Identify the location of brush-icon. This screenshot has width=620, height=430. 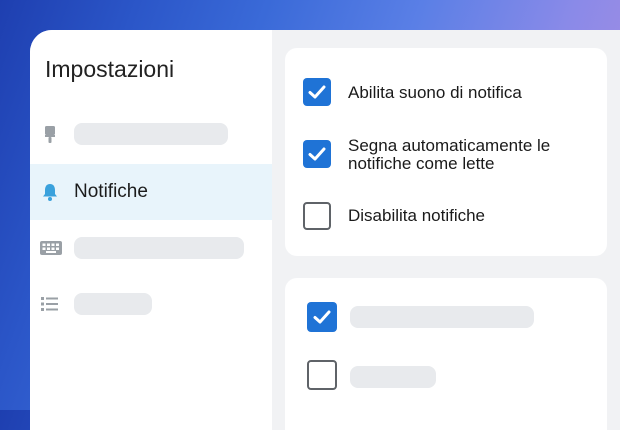
(50, 134).